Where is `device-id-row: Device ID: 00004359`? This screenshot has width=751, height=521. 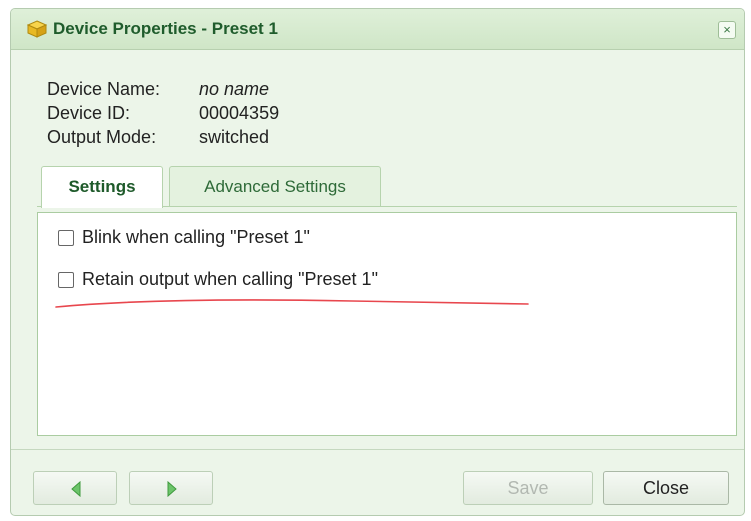 device-id-row: Device ID: 00004359 is located at coordinates (247, 115).